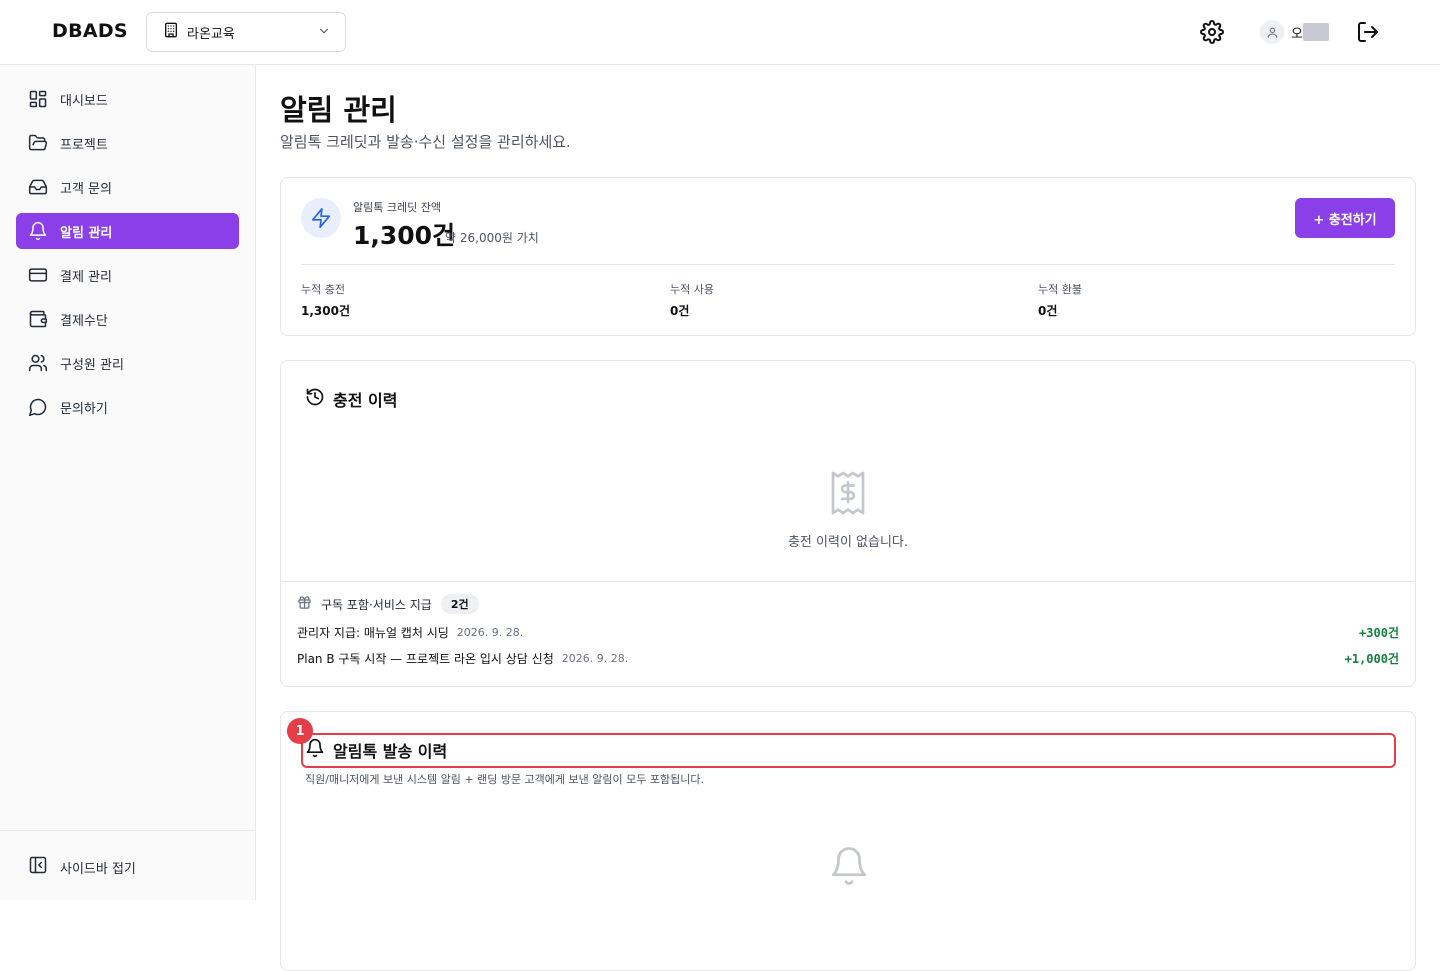  What do you see at coordinates (86, 277) in the screenshot?
I see `sidebar-item-label: 결제 관리` at bounding box center [86, 277].